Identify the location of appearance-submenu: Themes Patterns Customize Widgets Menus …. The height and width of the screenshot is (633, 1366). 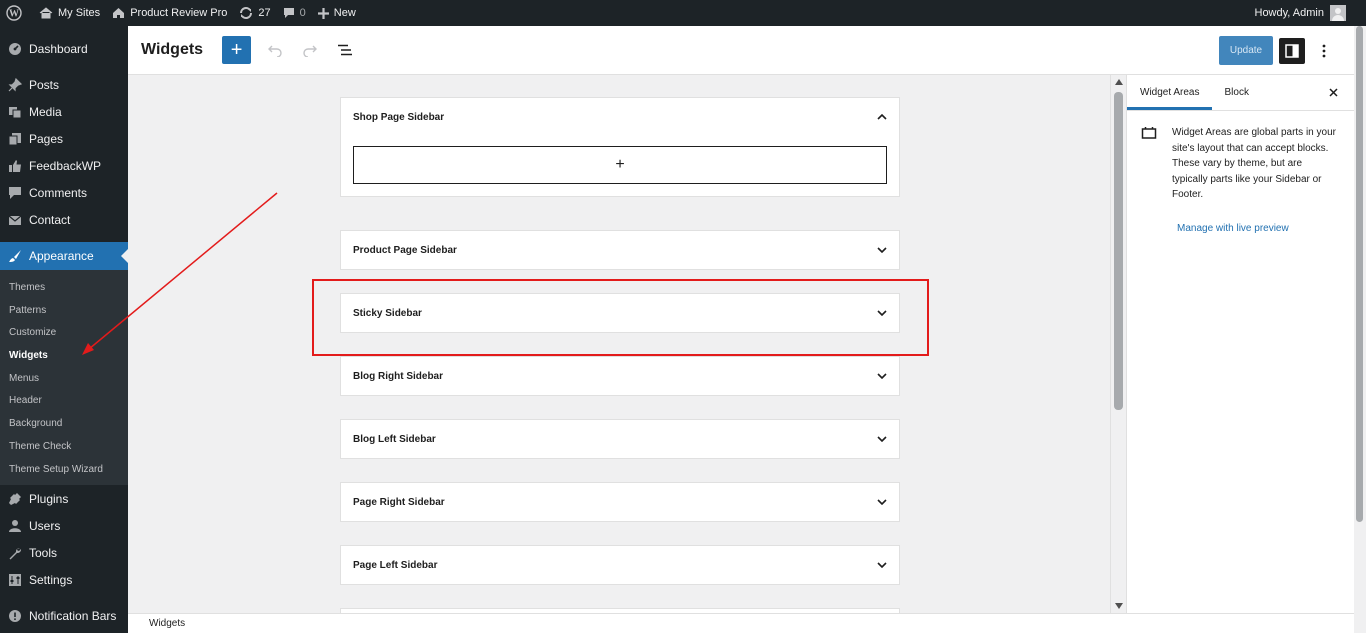
(64, 378).